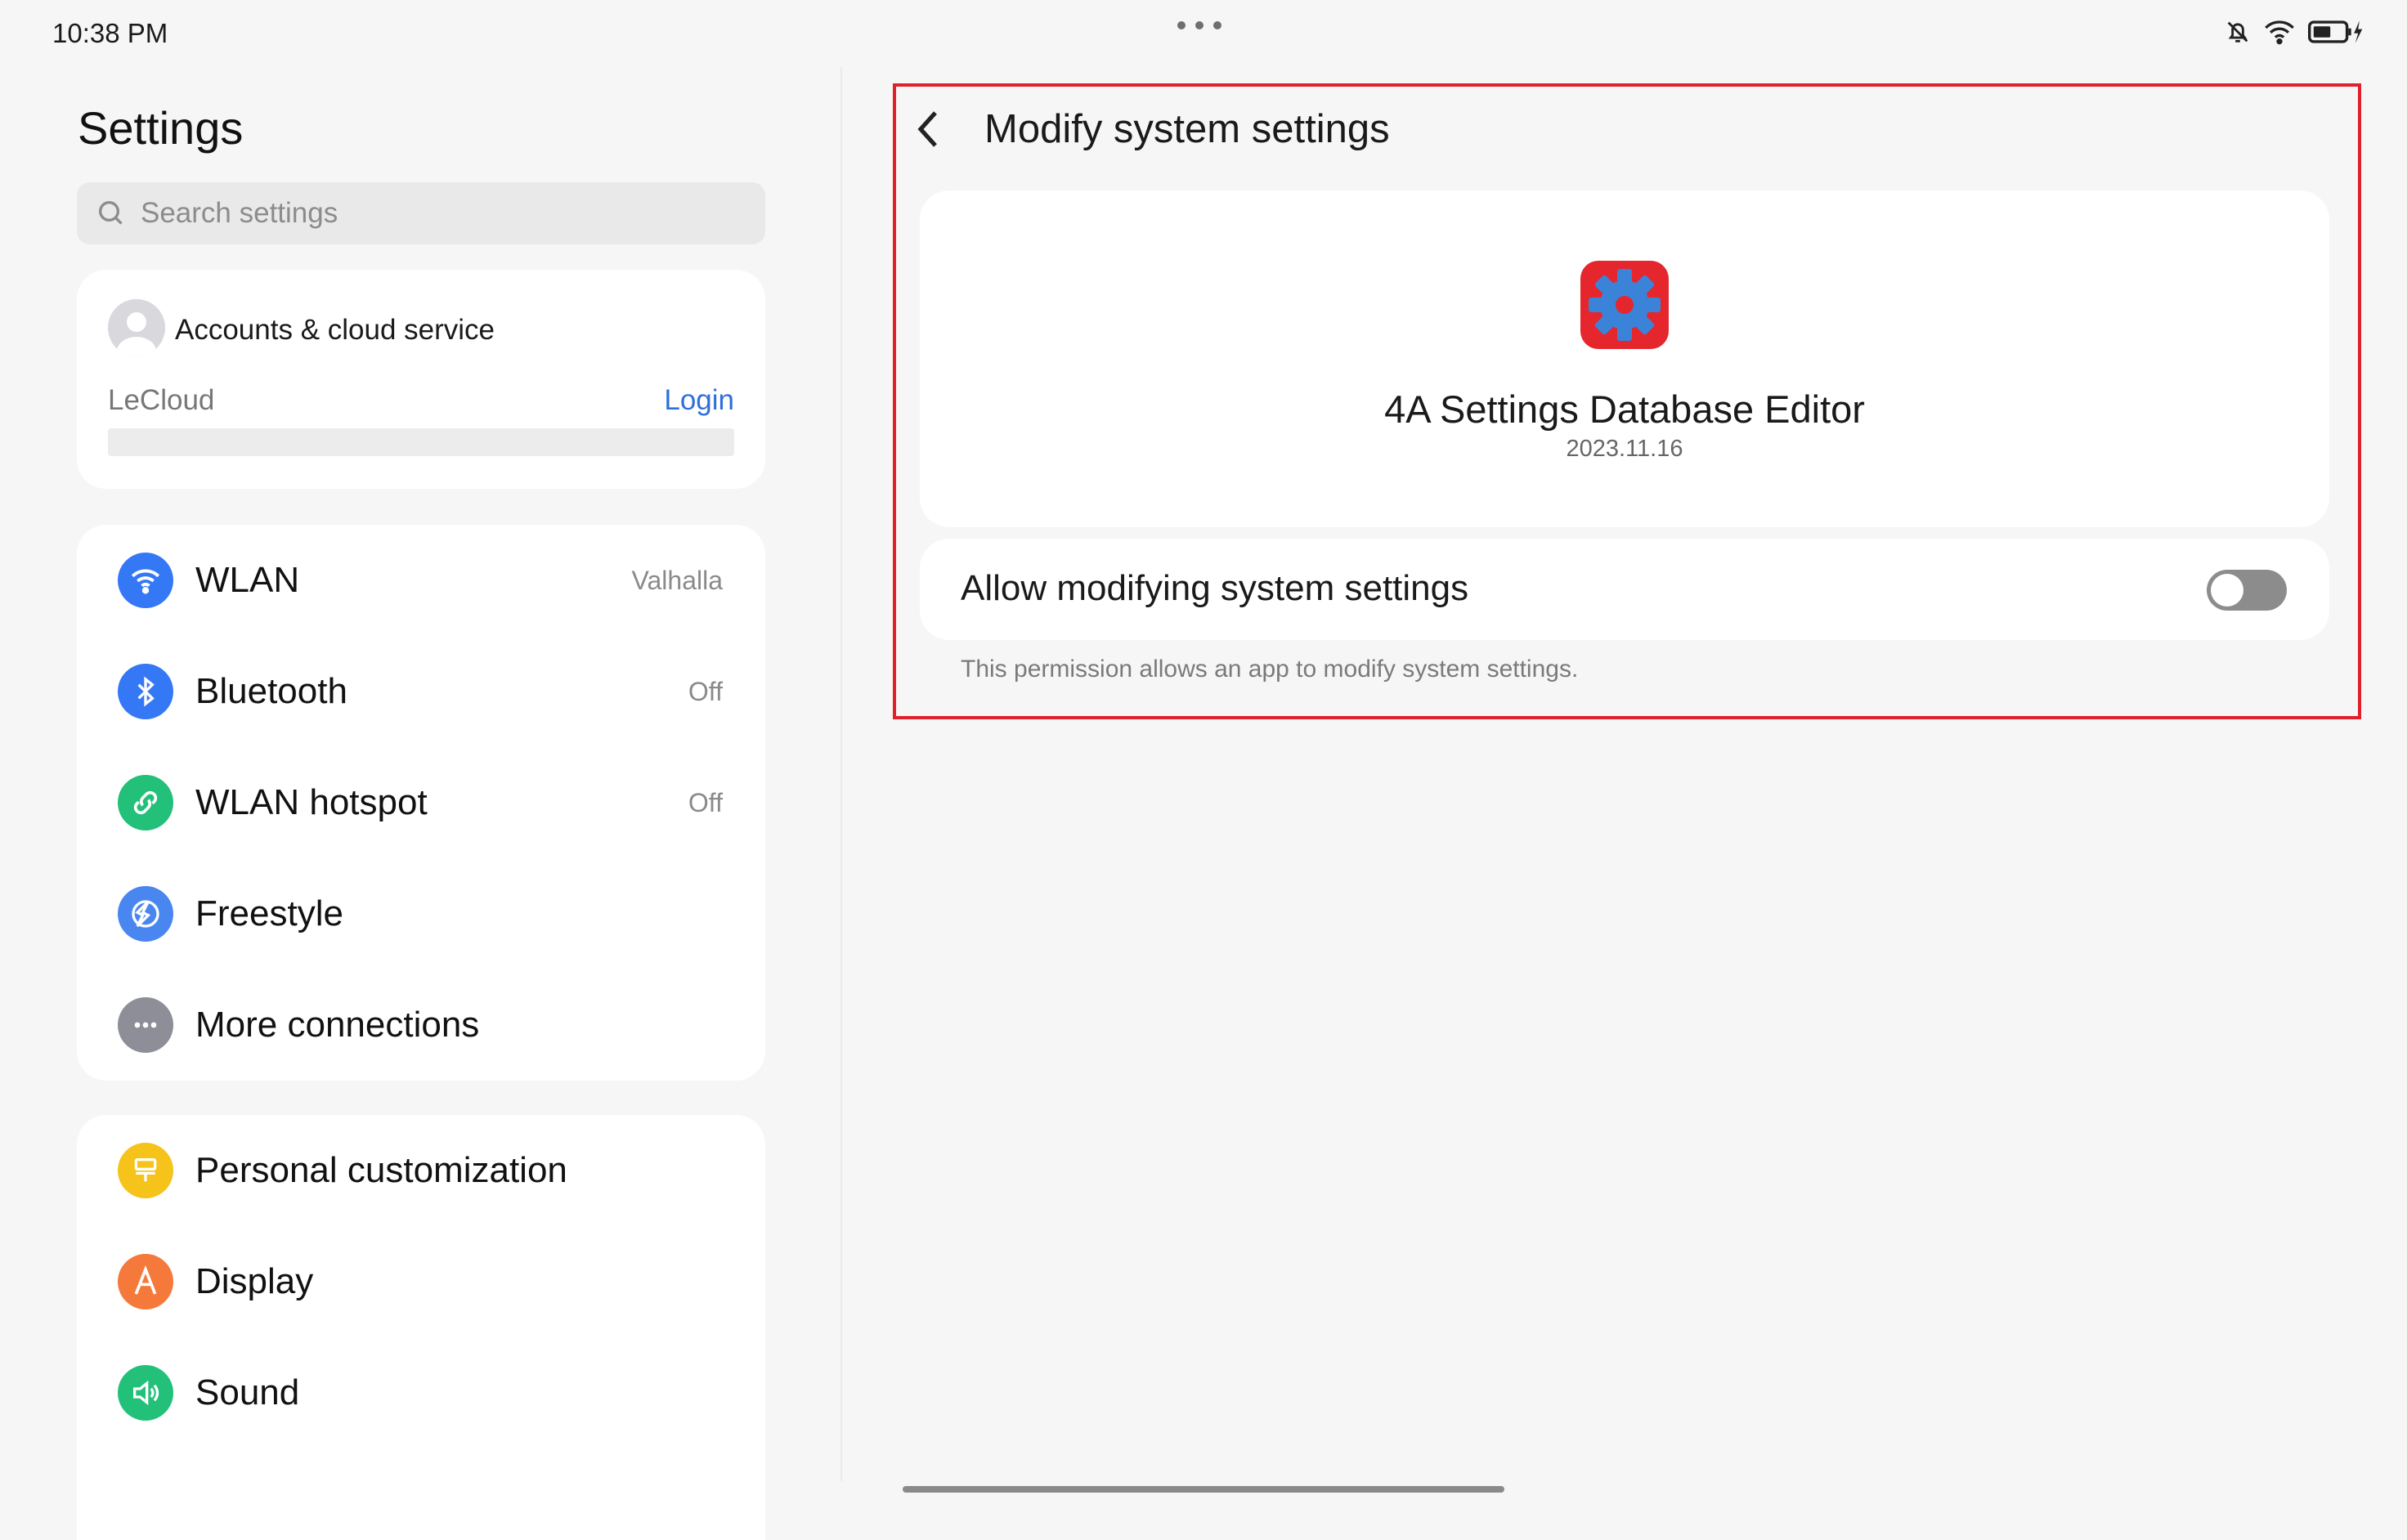 This screenshot has height=1540, width=2407. I want to click on sidebar-item-label: Freestyle, so click(269, 913).